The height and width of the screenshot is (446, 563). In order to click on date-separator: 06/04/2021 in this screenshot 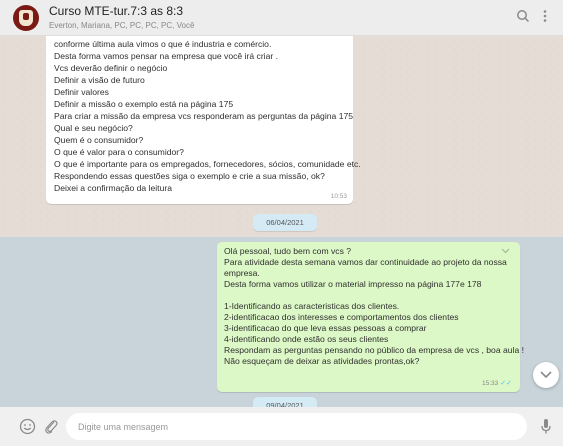, I will do `click(285, 222)`.